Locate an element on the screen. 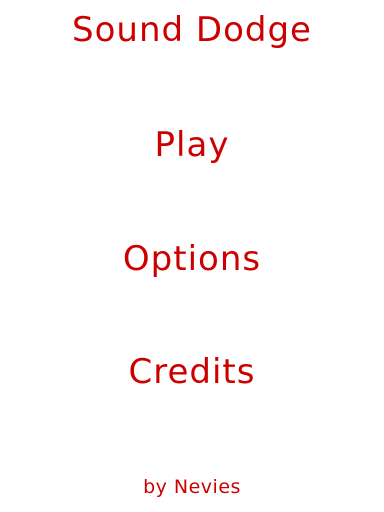 Image resolution: width=384 pixels, height=512 pixels. game-title: Sound Dodge is located at coordinates (192, 30).